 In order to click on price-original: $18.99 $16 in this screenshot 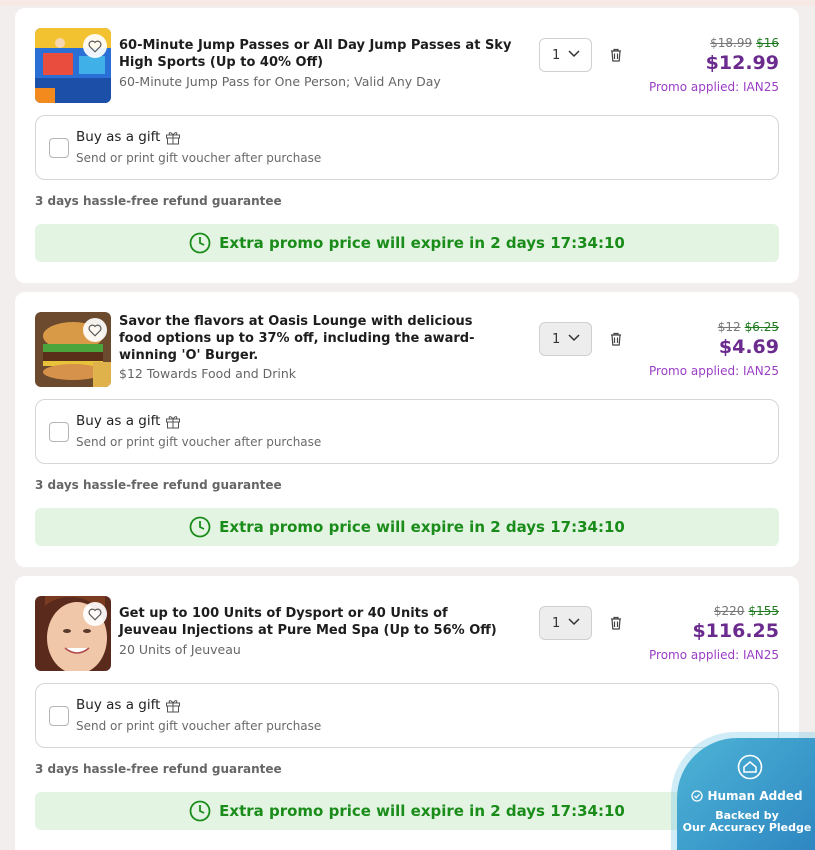, I will do `click(744, 43)`.